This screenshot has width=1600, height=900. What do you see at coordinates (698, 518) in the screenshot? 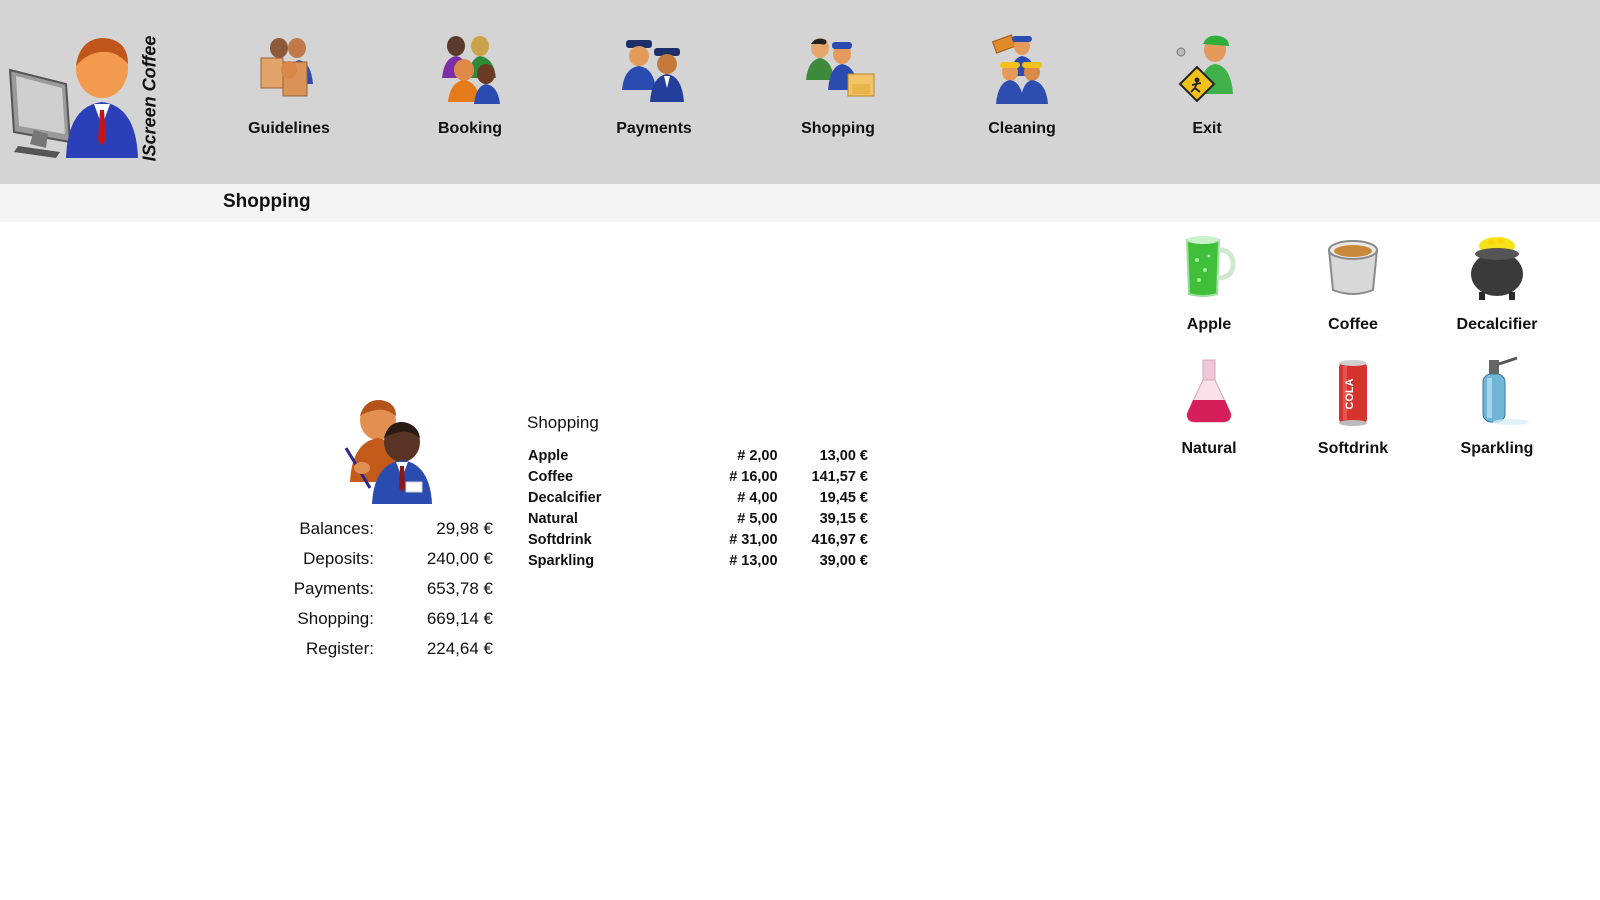
I see `table-row: Natural # 5,00 39,15 €` at bounding box center [698, 518].